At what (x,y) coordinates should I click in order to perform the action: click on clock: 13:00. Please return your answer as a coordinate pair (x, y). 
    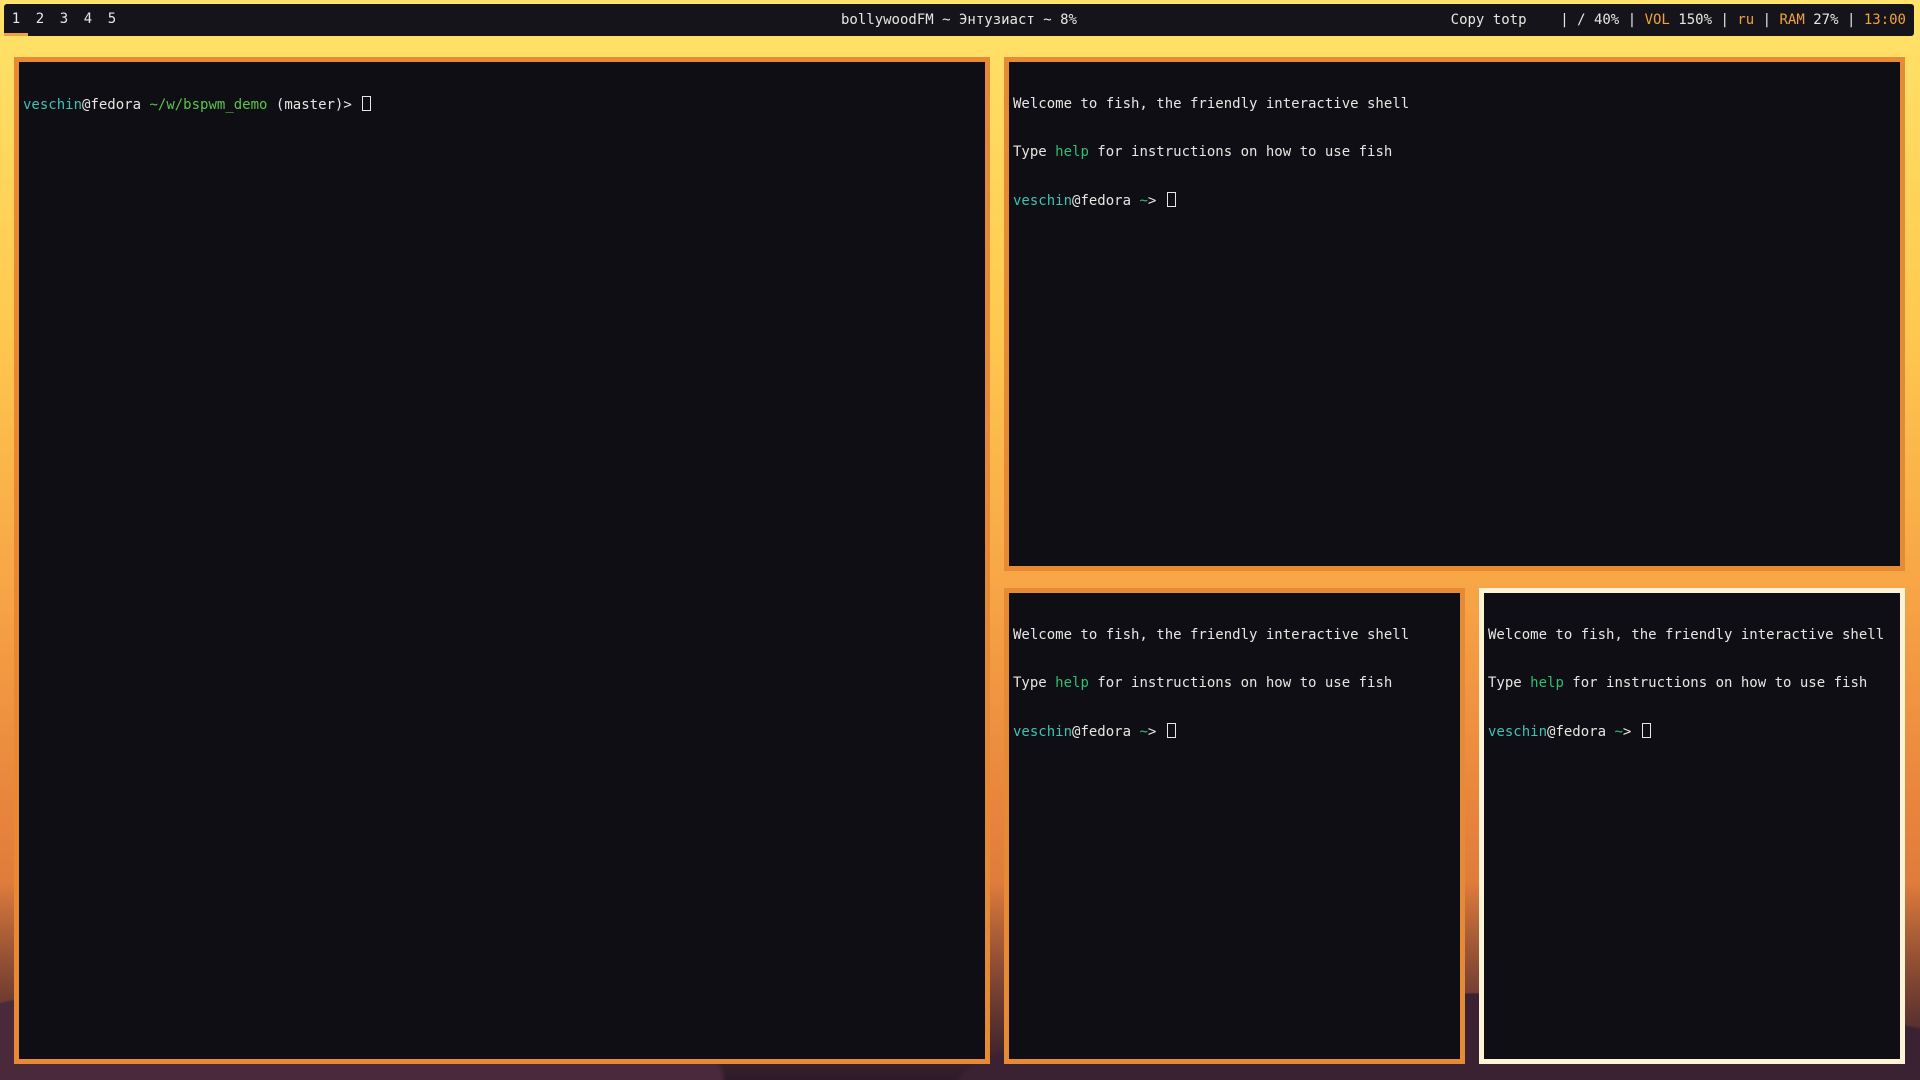
    Looking at the image, I should click on (1884, 20).